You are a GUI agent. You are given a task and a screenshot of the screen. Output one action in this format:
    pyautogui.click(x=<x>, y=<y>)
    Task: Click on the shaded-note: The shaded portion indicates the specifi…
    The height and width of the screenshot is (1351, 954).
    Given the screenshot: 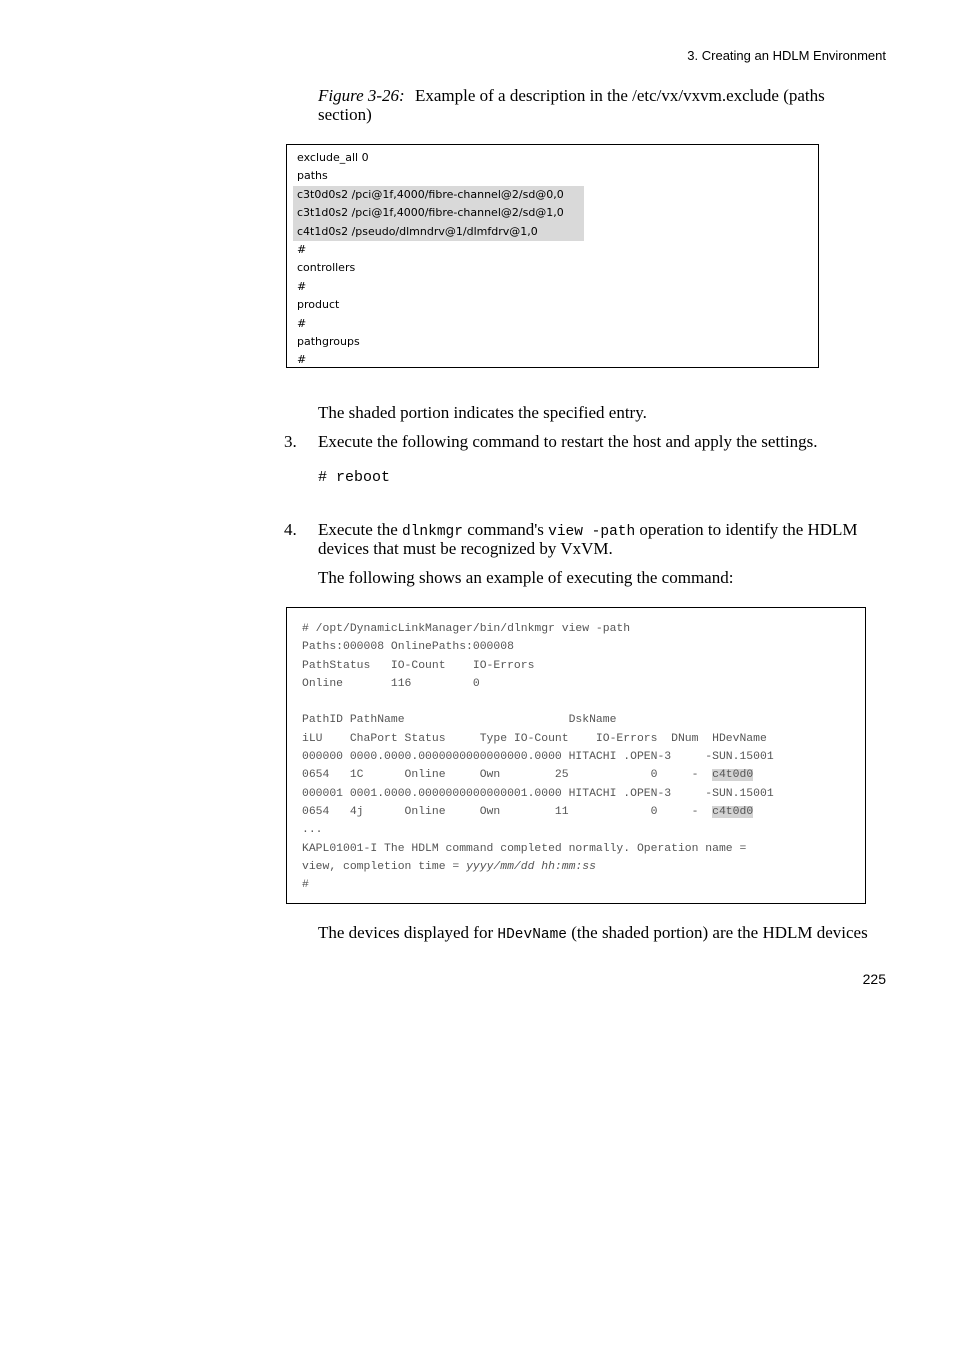 What is the action you would take?
    pyautogui.click(x=482, y=412)
    